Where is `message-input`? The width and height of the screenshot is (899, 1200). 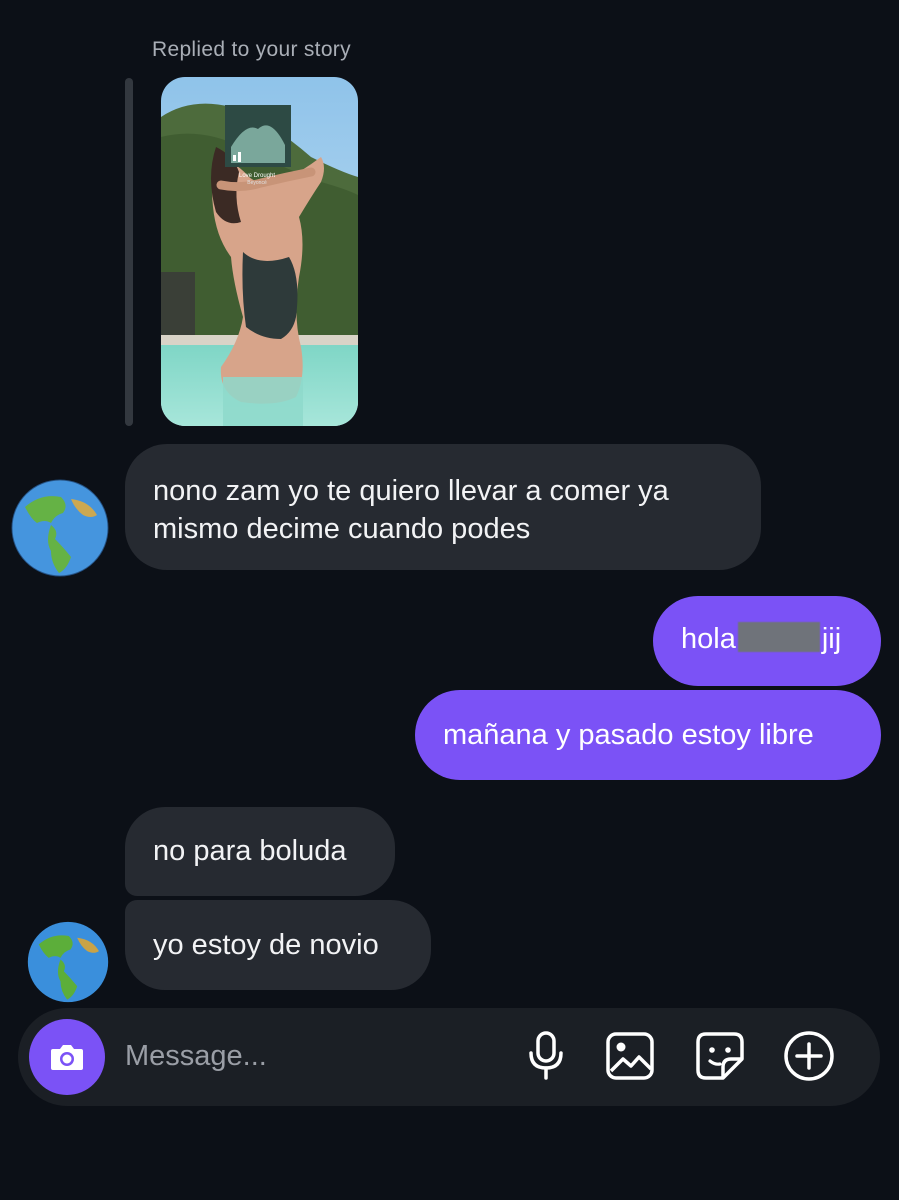 message-input is located at coordinates (315, 1056).